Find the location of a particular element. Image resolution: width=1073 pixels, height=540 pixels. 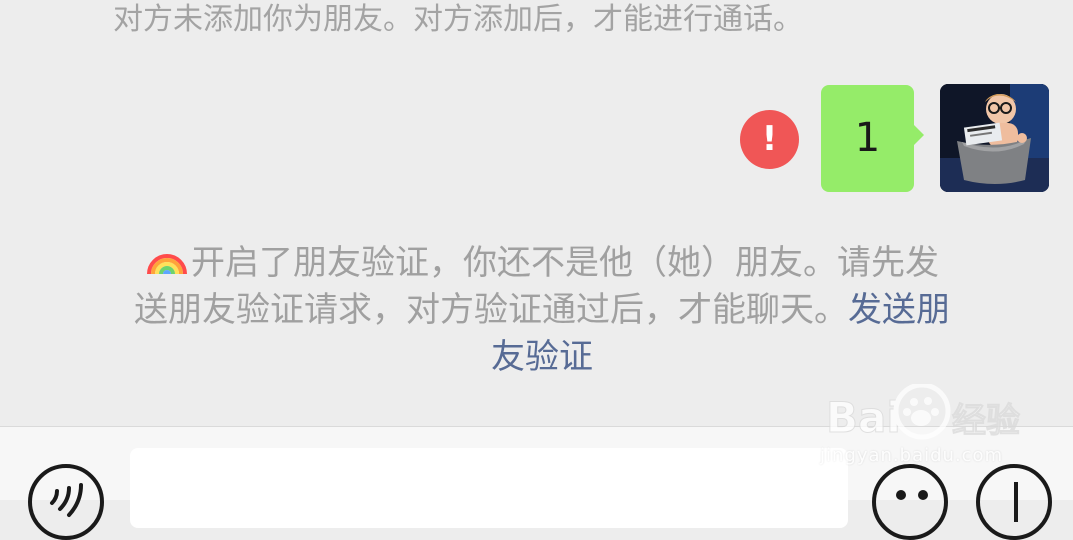

sent-message-bubble: 1 is located at coordinates (872, 138).